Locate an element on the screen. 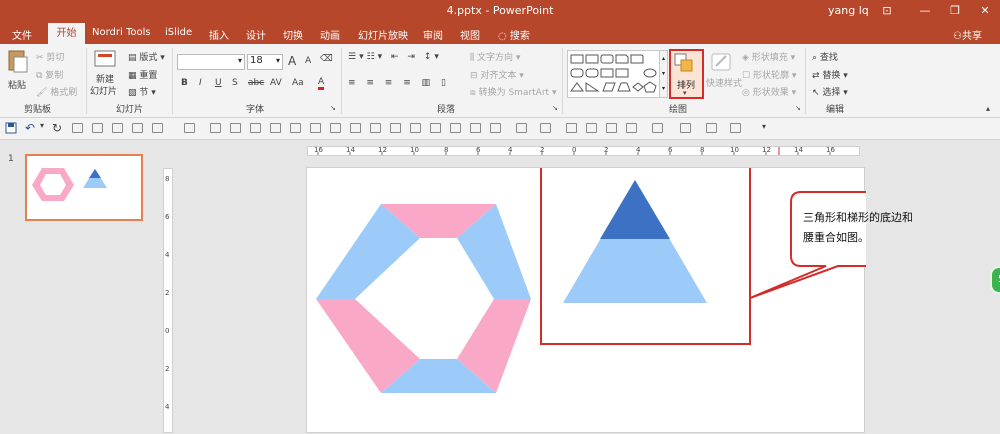 This screenshot has width=1000, height=434. italic-button: I is located at coordinates (200, 83).